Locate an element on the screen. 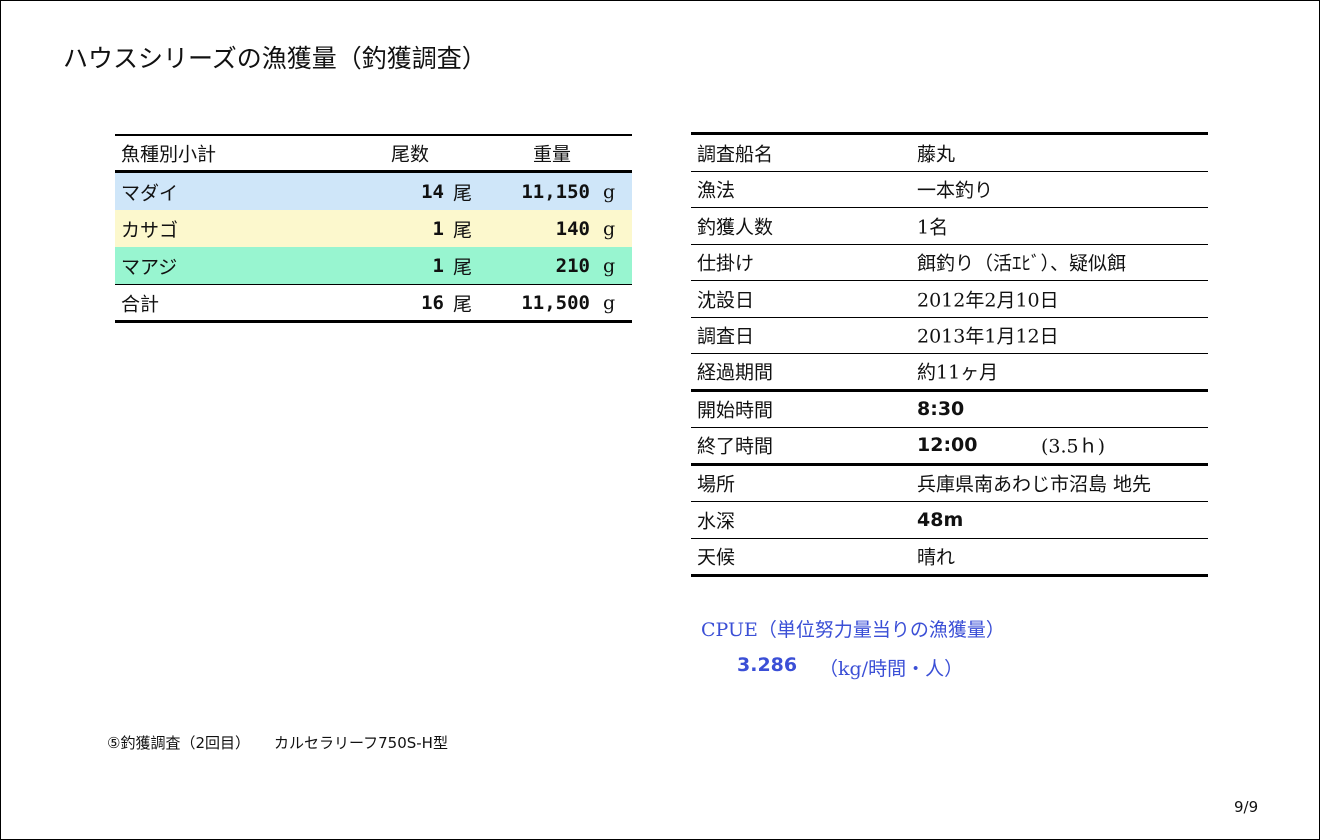 The image size is (1320, 840). cpue-unit: （kg/時間・人） is located at coordinates (891, 669).